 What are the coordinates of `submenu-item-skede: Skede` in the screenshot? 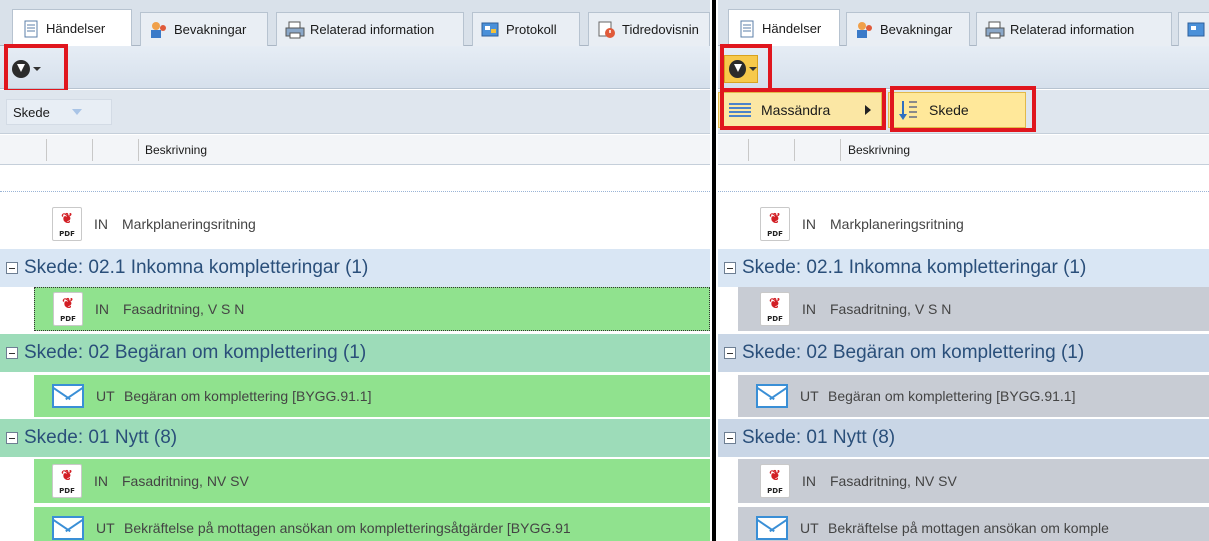 It's located at (957, 110).